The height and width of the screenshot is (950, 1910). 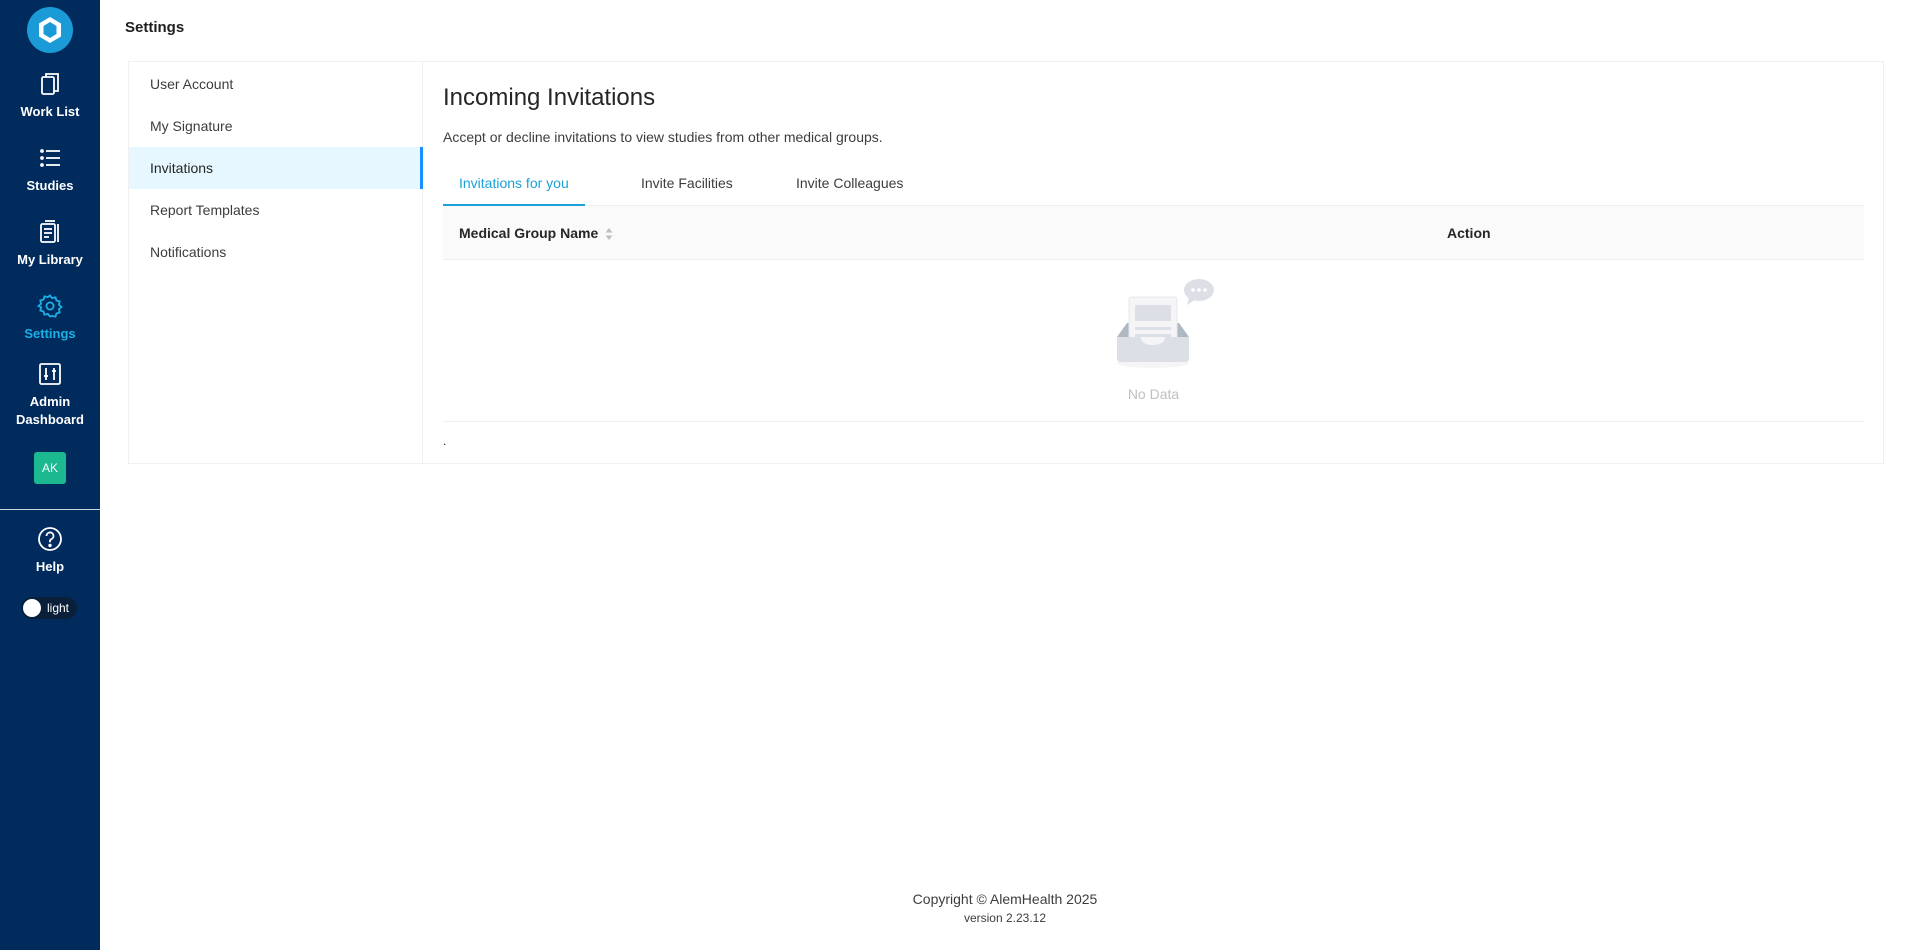 I want to click on empty-state: No Data, so click(x=1153, y=341).